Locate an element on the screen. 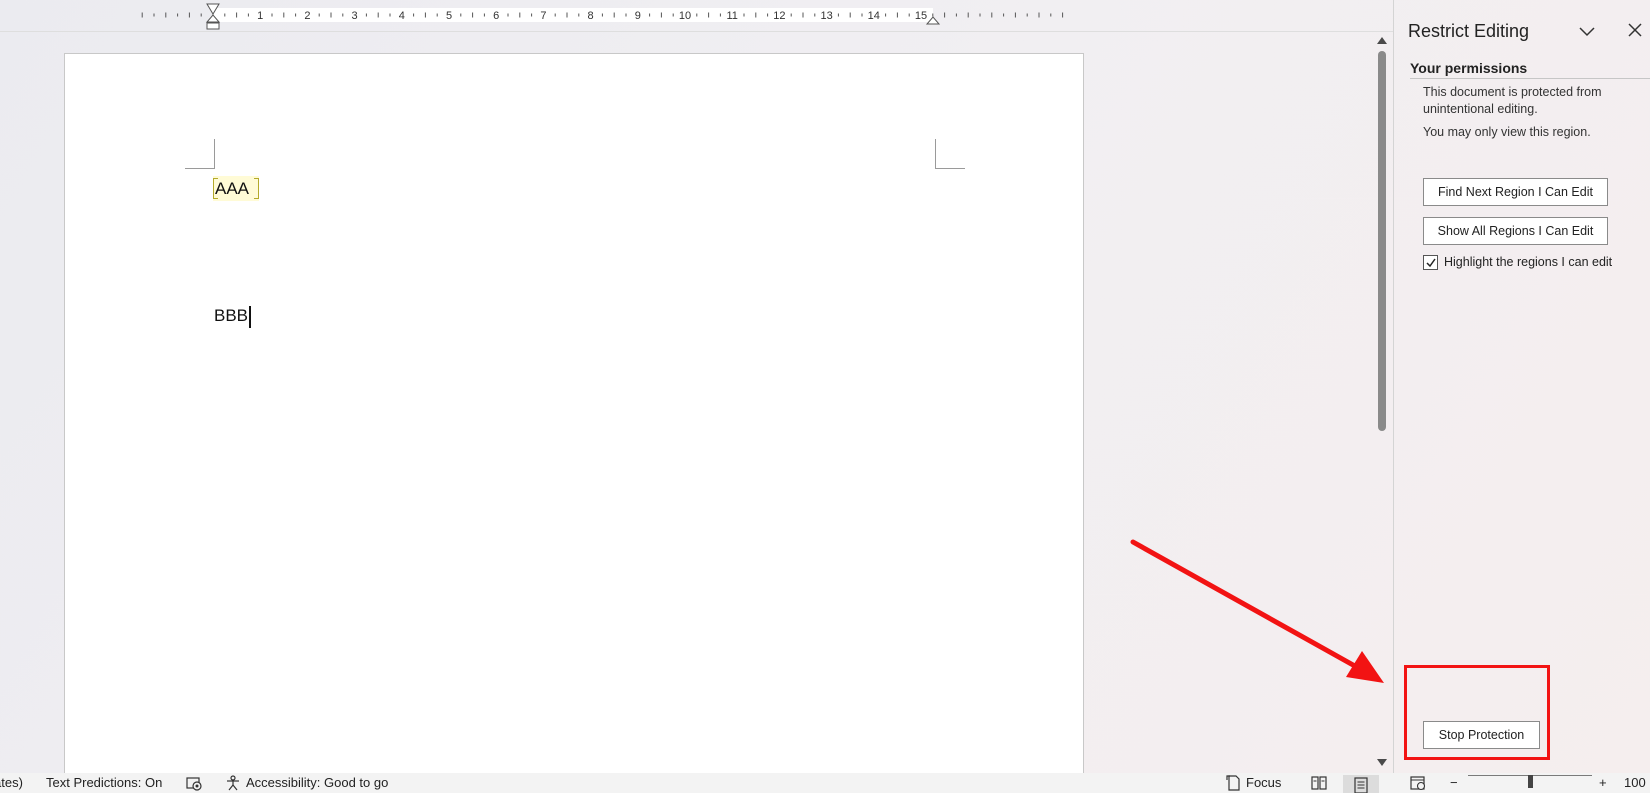  ruler-number: 5 is located at coordinates (449, 16).